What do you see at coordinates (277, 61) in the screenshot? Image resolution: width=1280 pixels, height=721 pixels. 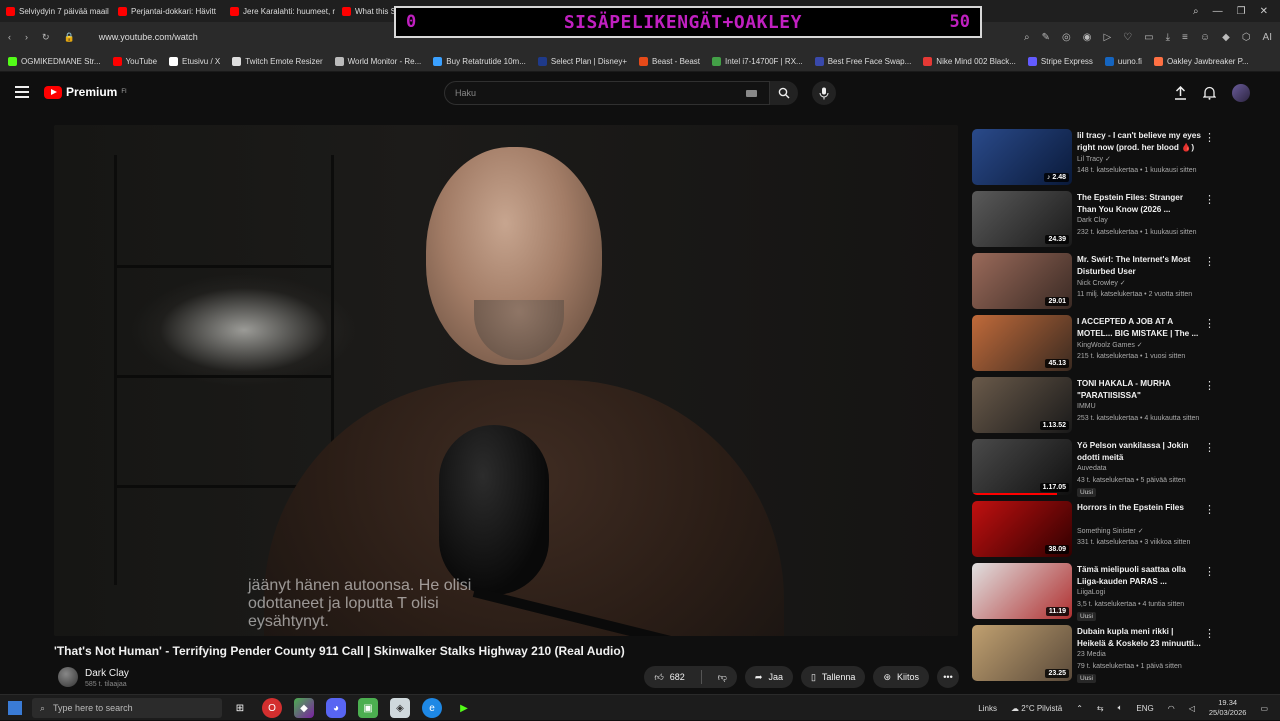 I see `bookmark-item: Twitch Emote Resizer` at bounding box center [277, 61].